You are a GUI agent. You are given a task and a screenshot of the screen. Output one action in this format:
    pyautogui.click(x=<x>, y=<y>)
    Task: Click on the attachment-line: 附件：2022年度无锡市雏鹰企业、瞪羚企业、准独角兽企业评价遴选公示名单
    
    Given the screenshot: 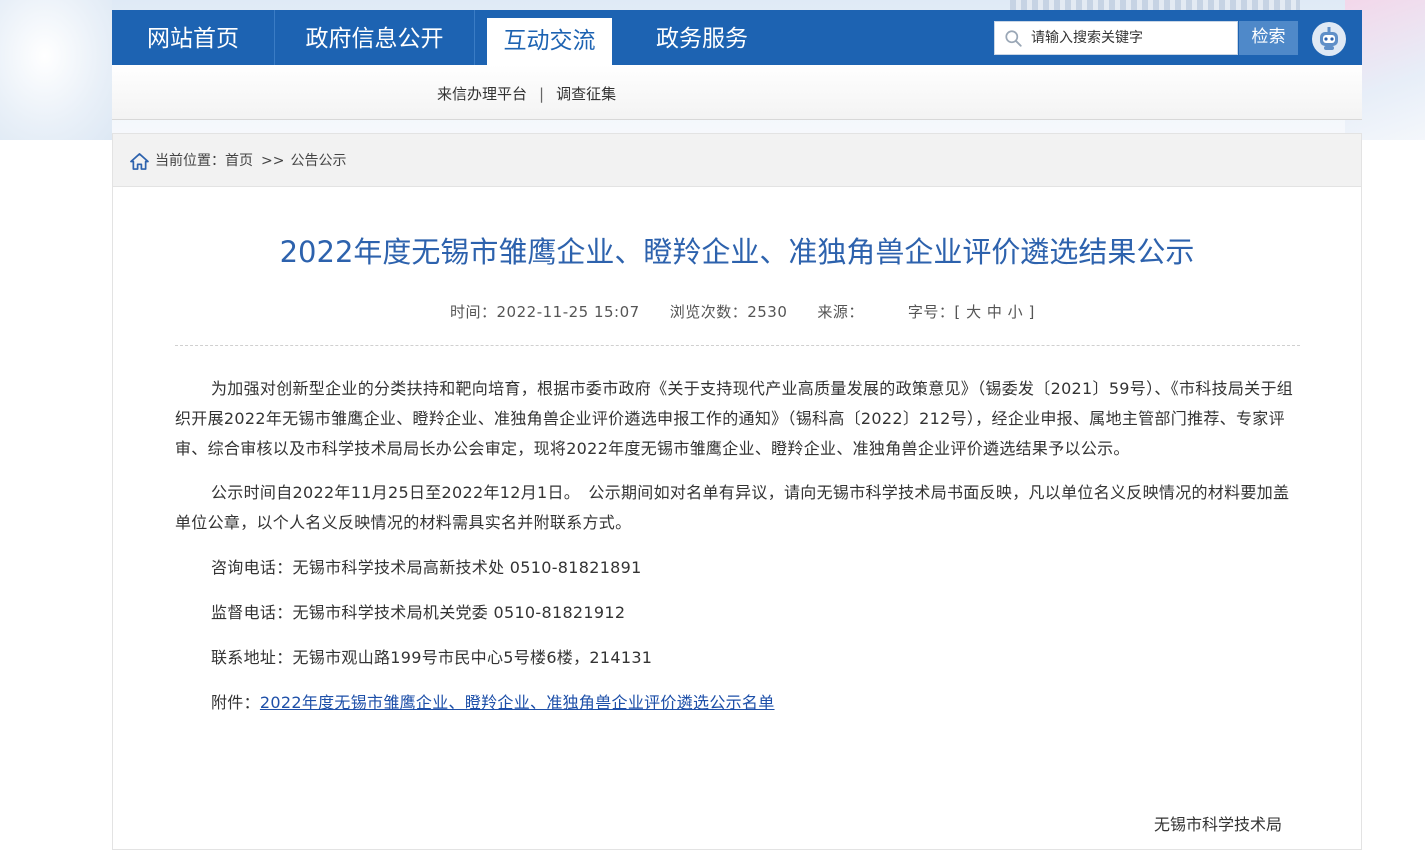 What is the action you would take?
    pyautogui.click(x=738, y=703)
    